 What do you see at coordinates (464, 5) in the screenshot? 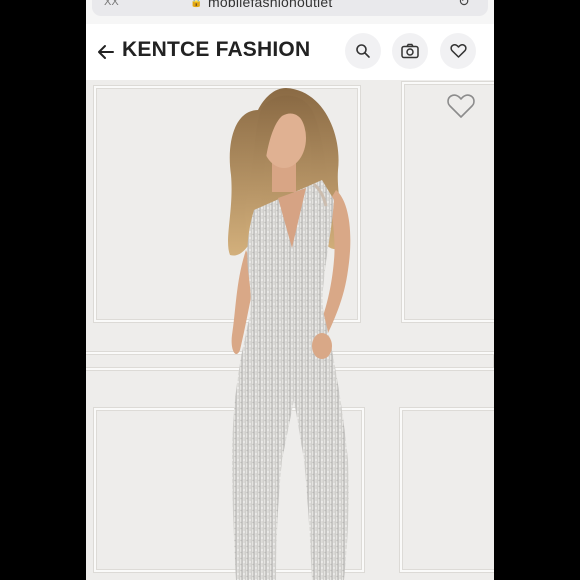
I see `reload-icon: ↻` at bounding box center [464, 5].